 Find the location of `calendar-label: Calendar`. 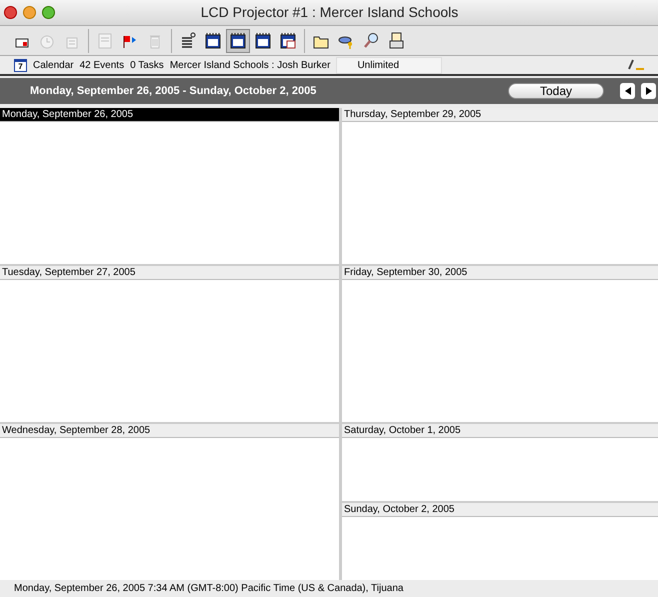

calendar-label: Calendar is located at coordinates (53, 65).